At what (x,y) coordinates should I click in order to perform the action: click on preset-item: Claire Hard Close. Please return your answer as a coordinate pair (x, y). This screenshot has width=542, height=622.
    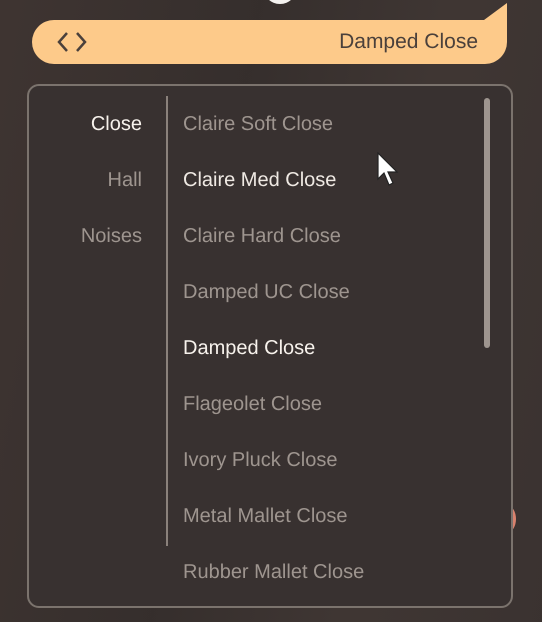
    Looking at the image, I should click on (262, 236).